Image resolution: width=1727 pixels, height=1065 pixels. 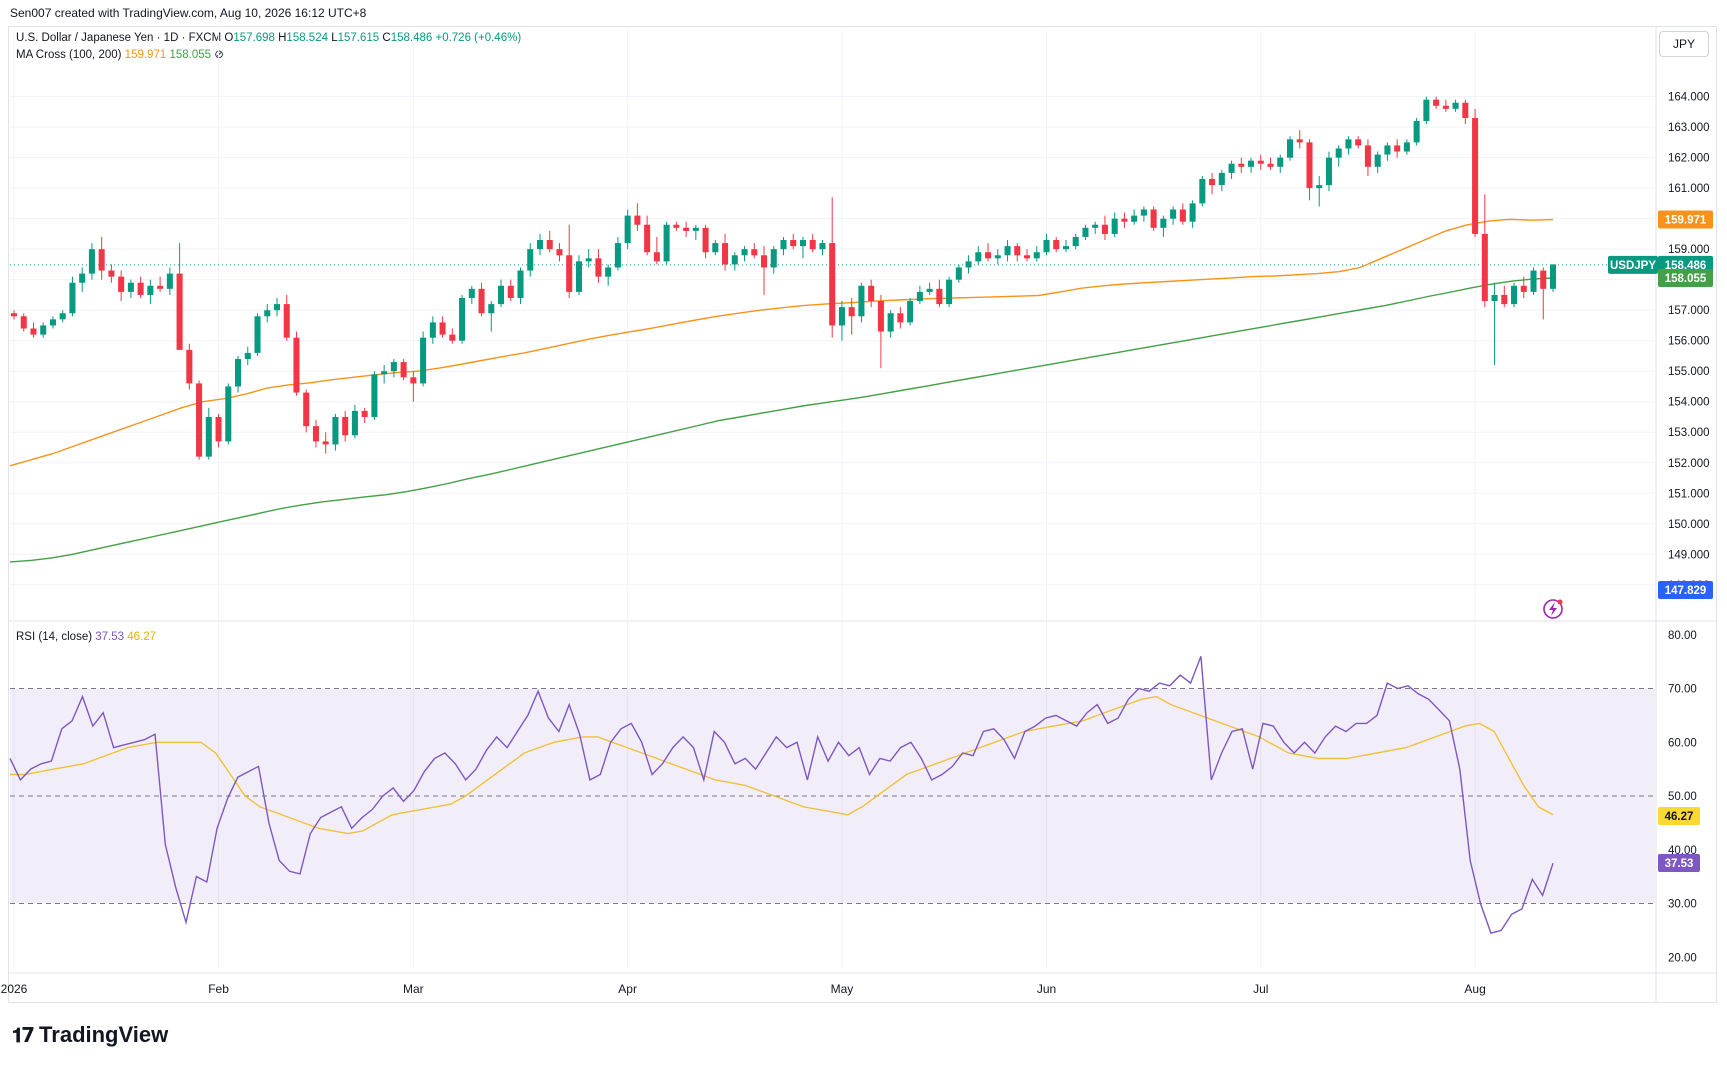 What do you see at coordinates (1686, 591) in the screenshot?
I see `crosshair-price-tag: 147.829` at bounding box center [1686, 591].